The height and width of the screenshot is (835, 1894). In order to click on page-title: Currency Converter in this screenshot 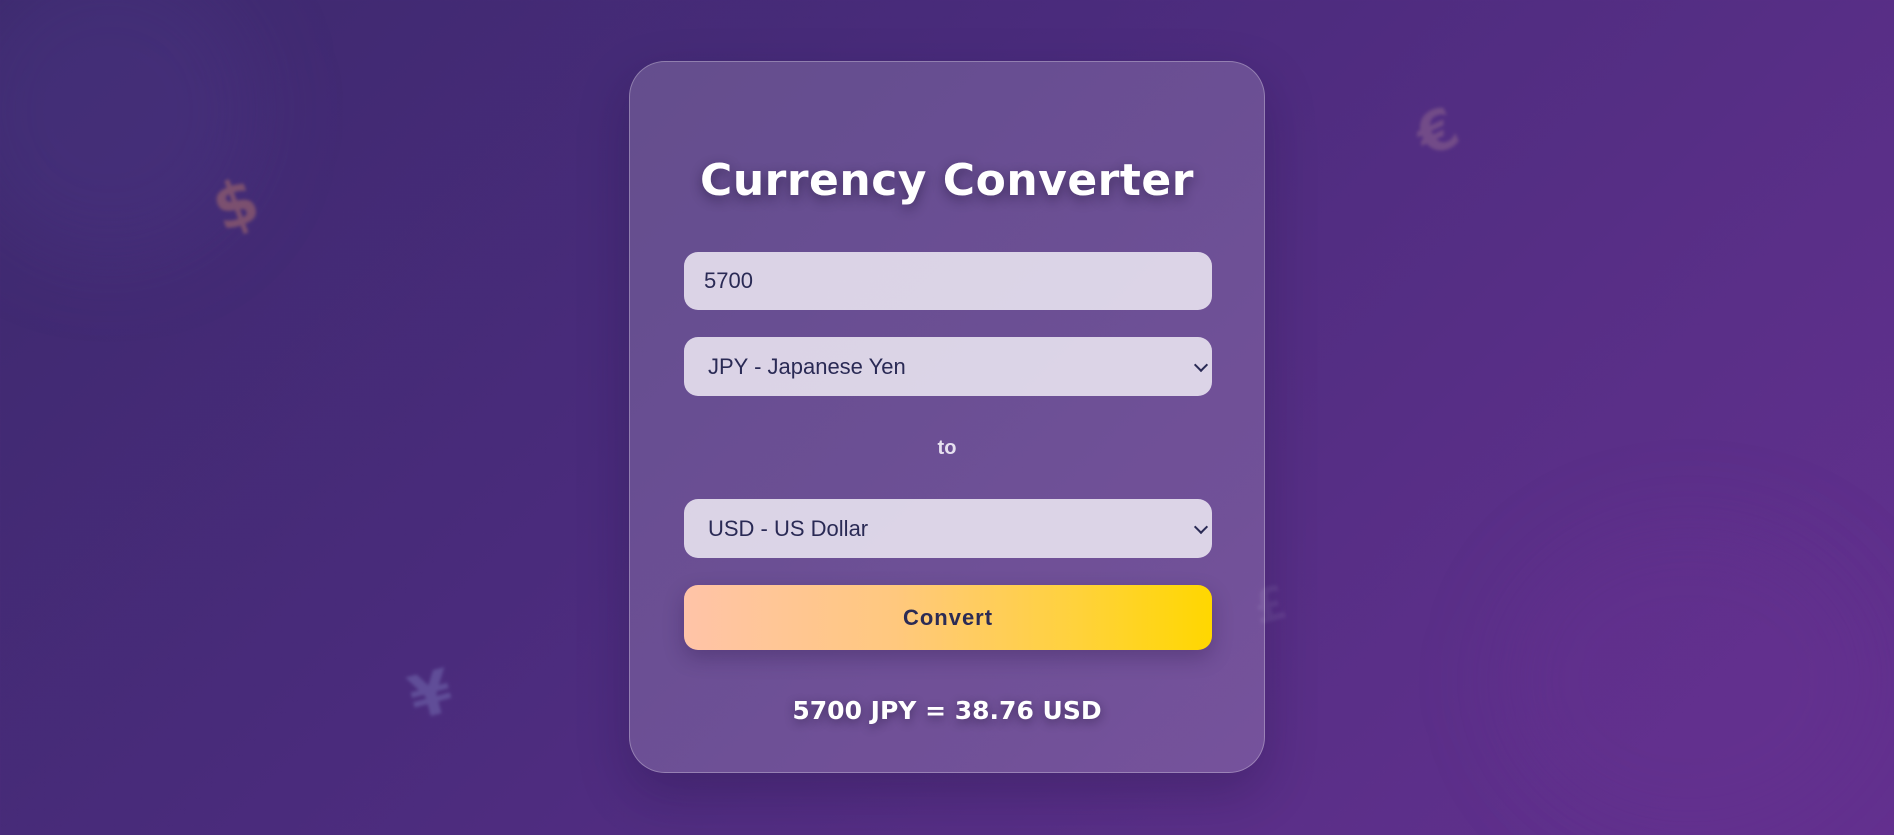, I will do `click(947, 180)`.